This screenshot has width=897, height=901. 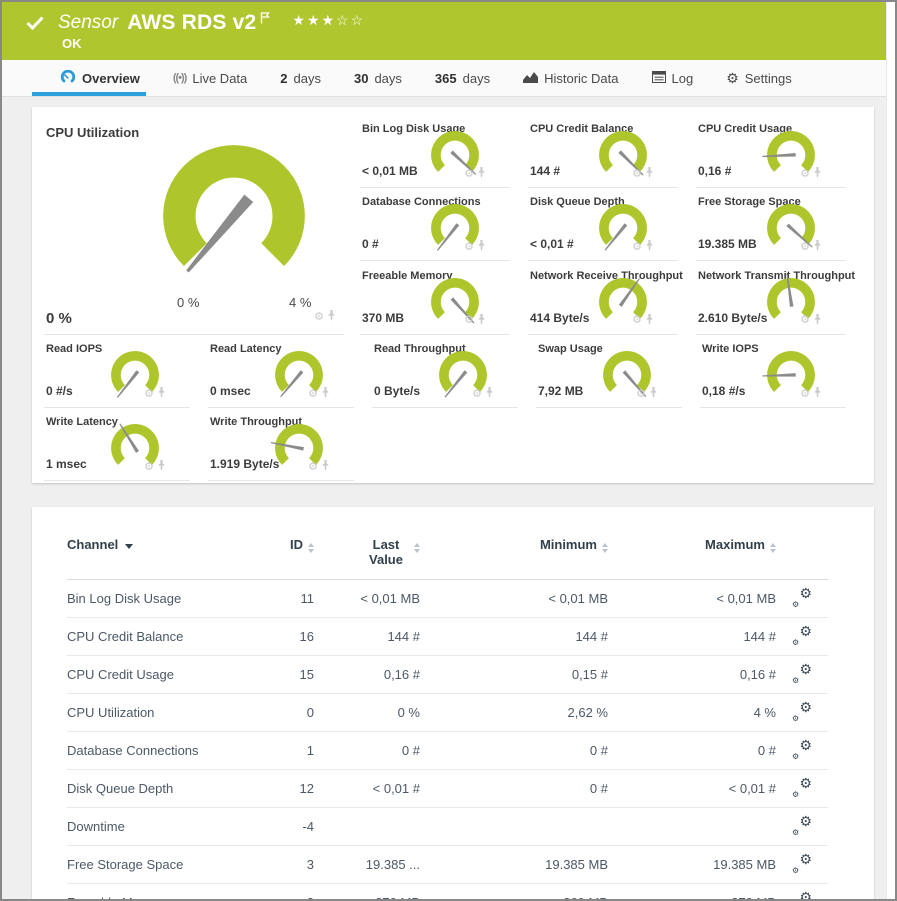 What do you see at coordinates (129, 546) in the screenshot?
I see `sort-desc-icon` at bounding box center [129, 546].